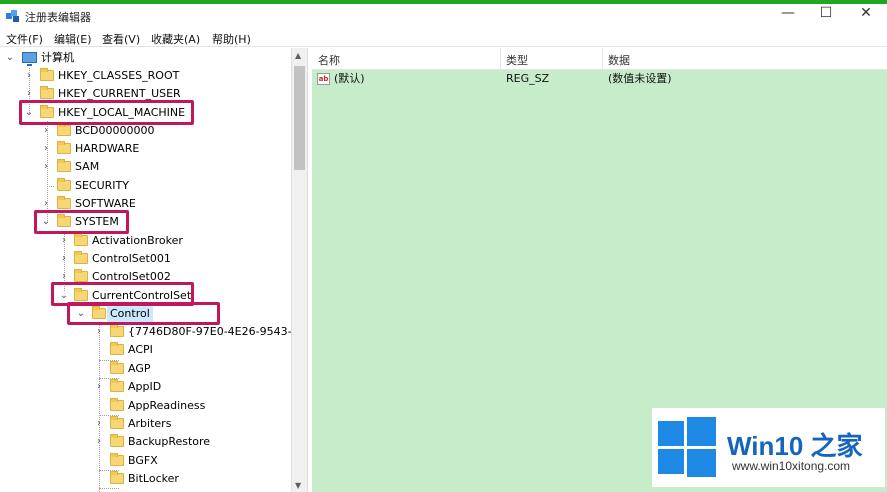 The width and height of the screenshot is (887, 492). Describe the element at coordinates (143, 460) in the screenshot. I see `tree-item-label: BGFX` at that location.